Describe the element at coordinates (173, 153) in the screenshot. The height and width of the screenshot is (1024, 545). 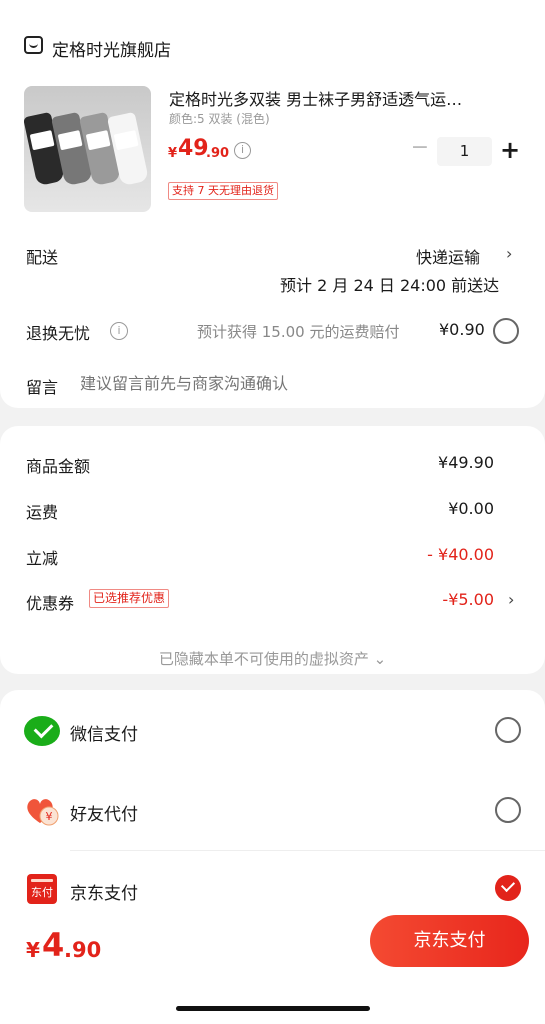
I see `price-symbol: ¥` at that location.